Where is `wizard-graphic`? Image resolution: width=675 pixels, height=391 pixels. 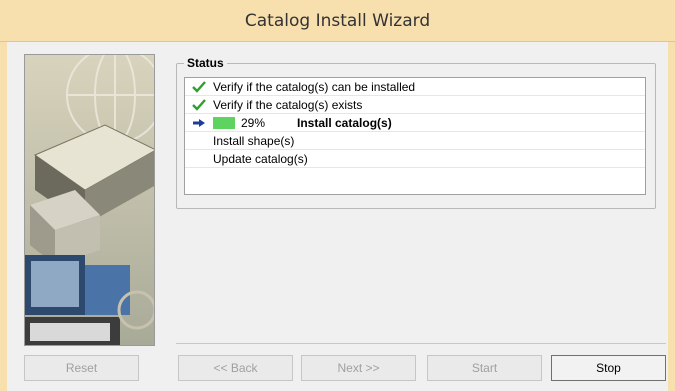 wizard-graphic is located at coordinates (89, 200).